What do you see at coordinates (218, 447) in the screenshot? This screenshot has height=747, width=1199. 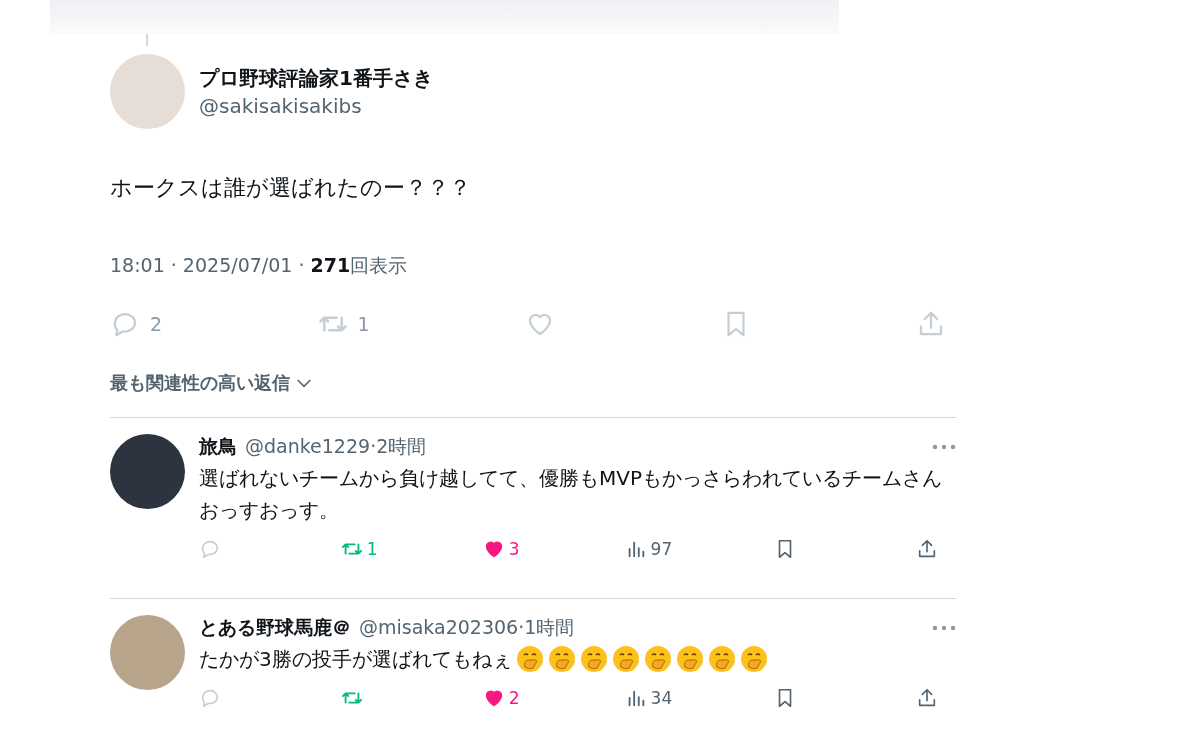 I see `reply-author-name: 旅鳥` at bounding box center [218, 447].